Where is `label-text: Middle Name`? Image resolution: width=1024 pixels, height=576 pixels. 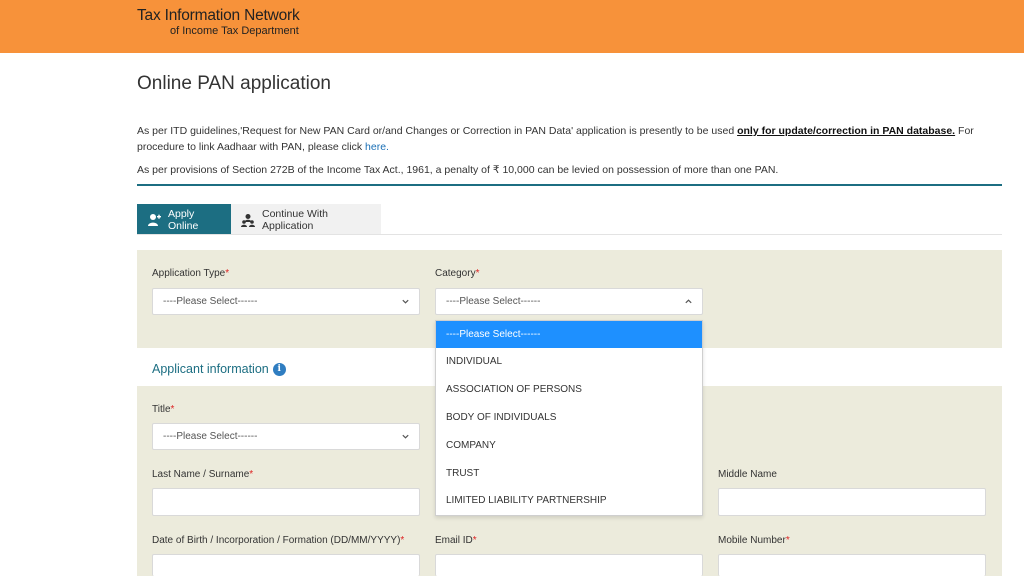 label-text: Middle Name is located at coordinates (747, 474).